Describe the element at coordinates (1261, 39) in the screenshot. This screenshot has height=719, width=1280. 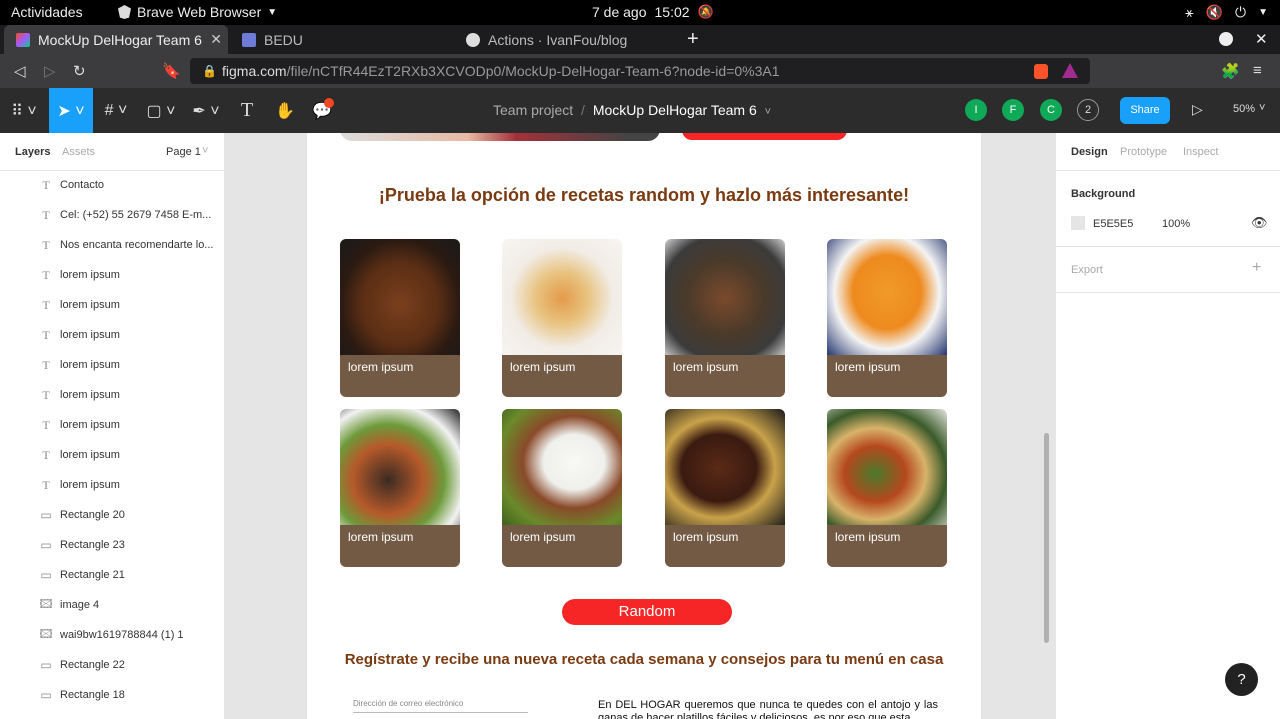
I see `close-window-icon: ✕` at that location.